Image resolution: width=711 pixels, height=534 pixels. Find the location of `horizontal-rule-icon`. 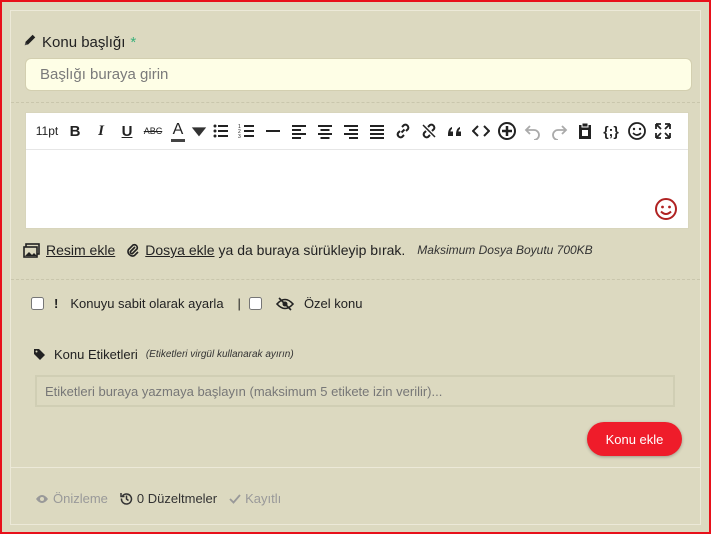

horizontal-rule-icon is located at coordinates (273, 131).